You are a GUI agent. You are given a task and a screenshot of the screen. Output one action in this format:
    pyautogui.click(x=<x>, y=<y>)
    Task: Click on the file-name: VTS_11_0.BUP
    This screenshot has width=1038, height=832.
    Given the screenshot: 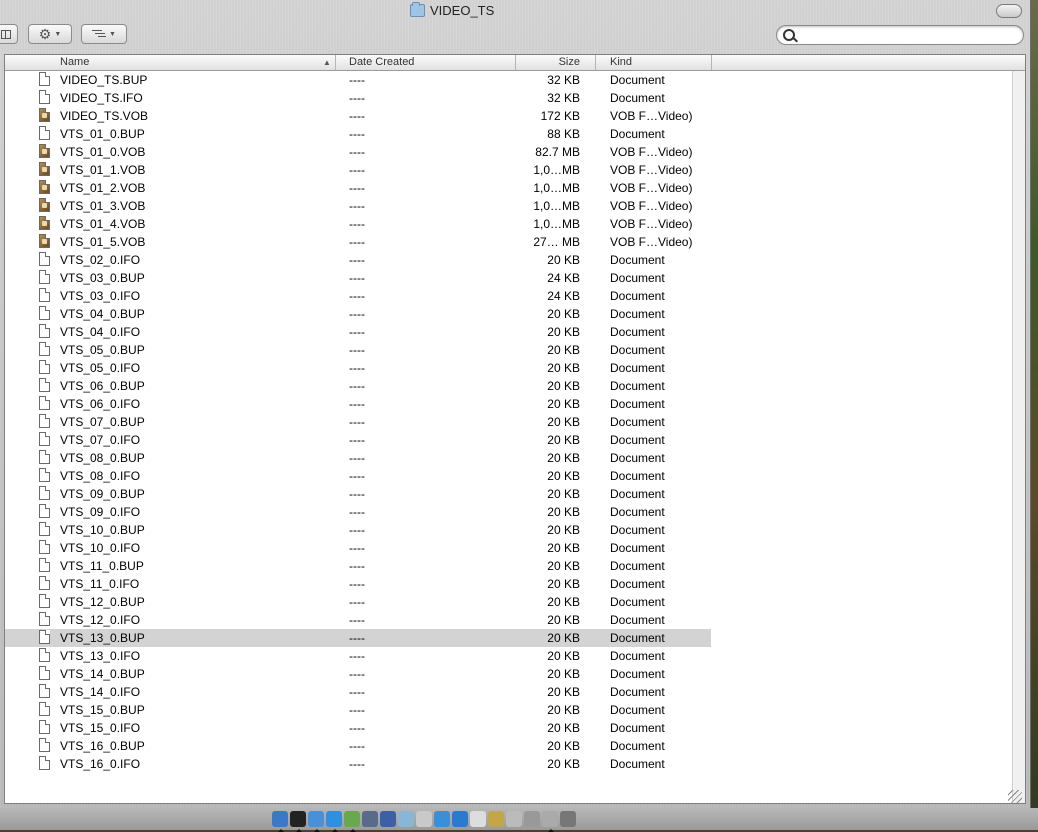 What is the action you would take?
    pyautogui.click(x=102, y=566)
    